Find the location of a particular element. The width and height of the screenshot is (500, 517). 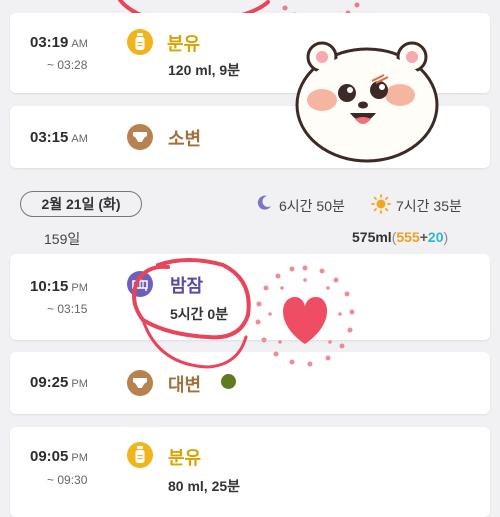

end-time: ~ 09:30 is located at coordinates (67, 480).